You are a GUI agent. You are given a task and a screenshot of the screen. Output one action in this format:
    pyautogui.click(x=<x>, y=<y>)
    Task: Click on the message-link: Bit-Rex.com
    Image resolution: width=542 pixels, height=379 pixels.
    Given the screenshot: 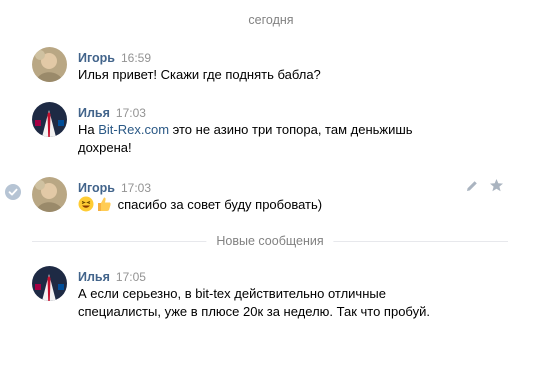 What is the action you would take?
    pyautogui.click(x=133, y=129)
    